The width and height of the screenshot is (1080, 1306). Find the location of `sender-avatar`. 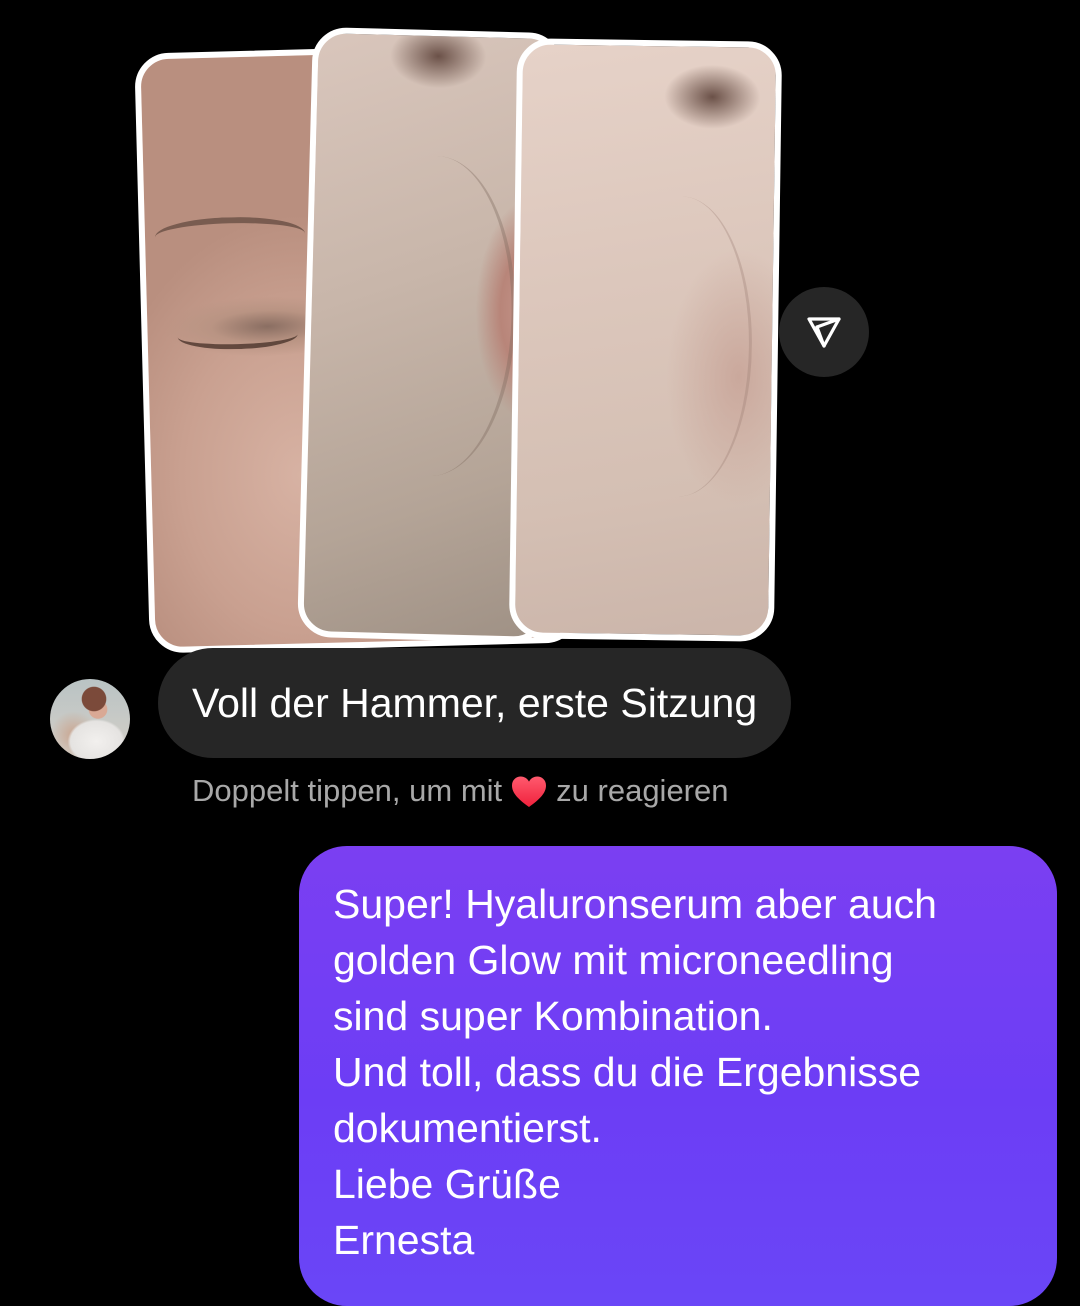

sender-avatar is located at coordinates (90, 719).